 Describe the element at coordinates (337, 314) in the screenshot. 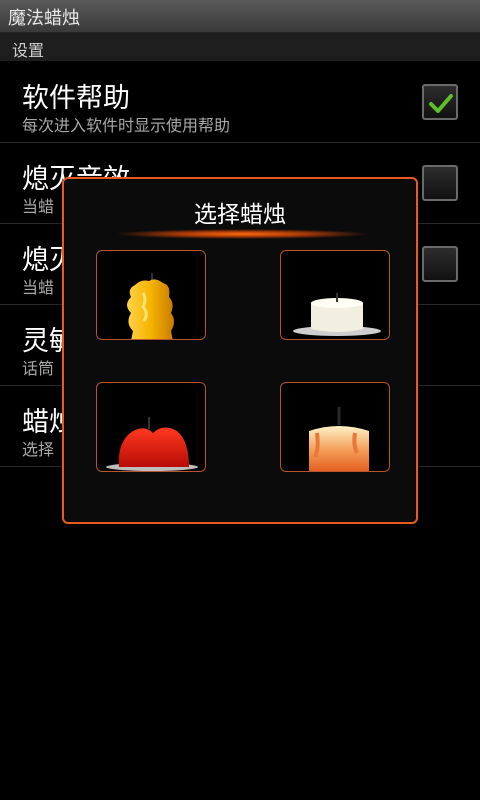

I see `candle-white-pillar-icon` at that location.